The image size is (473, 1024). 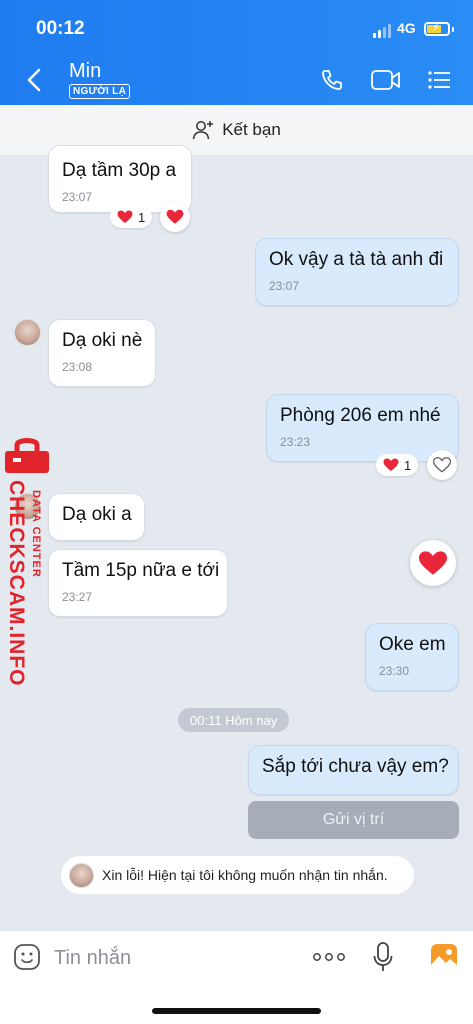 What do you see at coordinates (394, 671) in the screenshot?
I see `message-time: 23:30` at bounding box center [394, 671].